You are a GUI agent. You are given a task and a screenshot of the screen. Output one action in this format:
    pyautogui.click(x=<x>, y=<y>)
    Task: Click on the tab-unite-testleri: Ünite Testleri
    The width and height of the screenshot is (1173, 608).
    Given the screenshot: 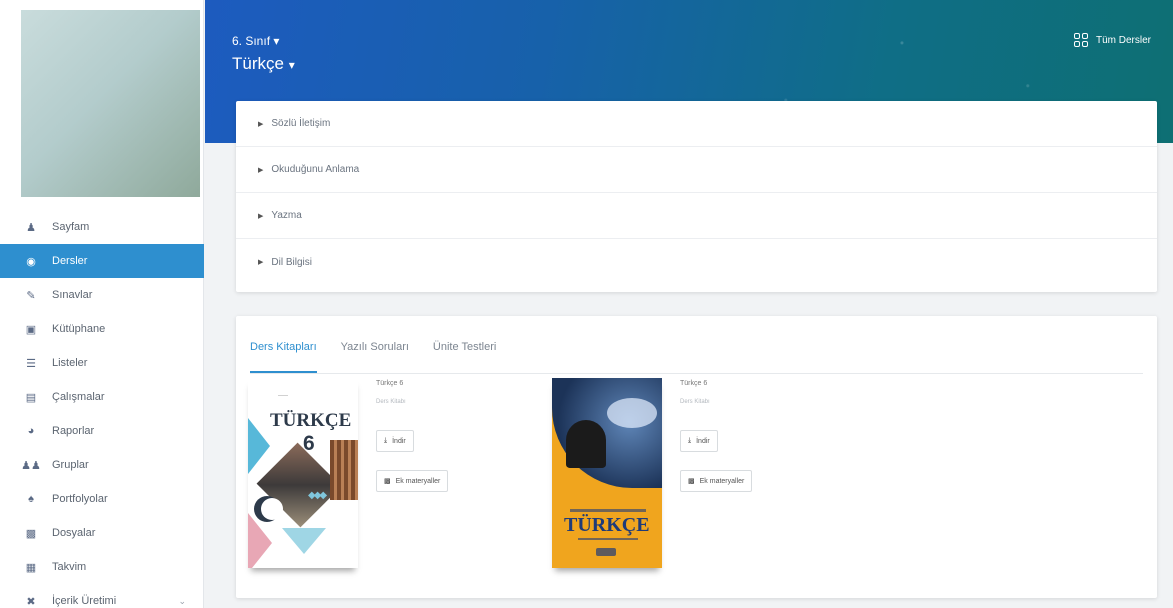 What is the action you would take?
    pyautogui.click(x=464, y=351)
    